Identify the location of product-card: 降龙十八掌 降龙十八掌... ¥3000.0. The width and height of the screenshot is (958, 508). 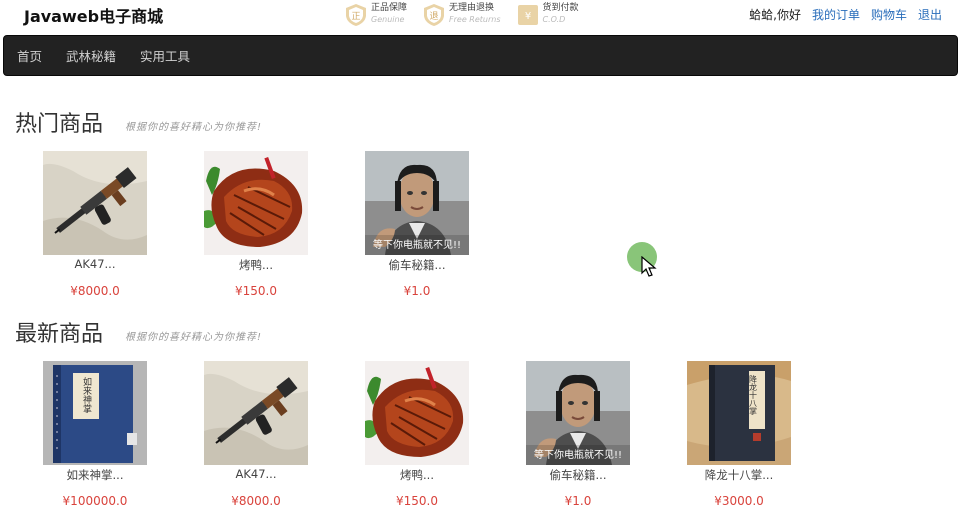
(739, 434).